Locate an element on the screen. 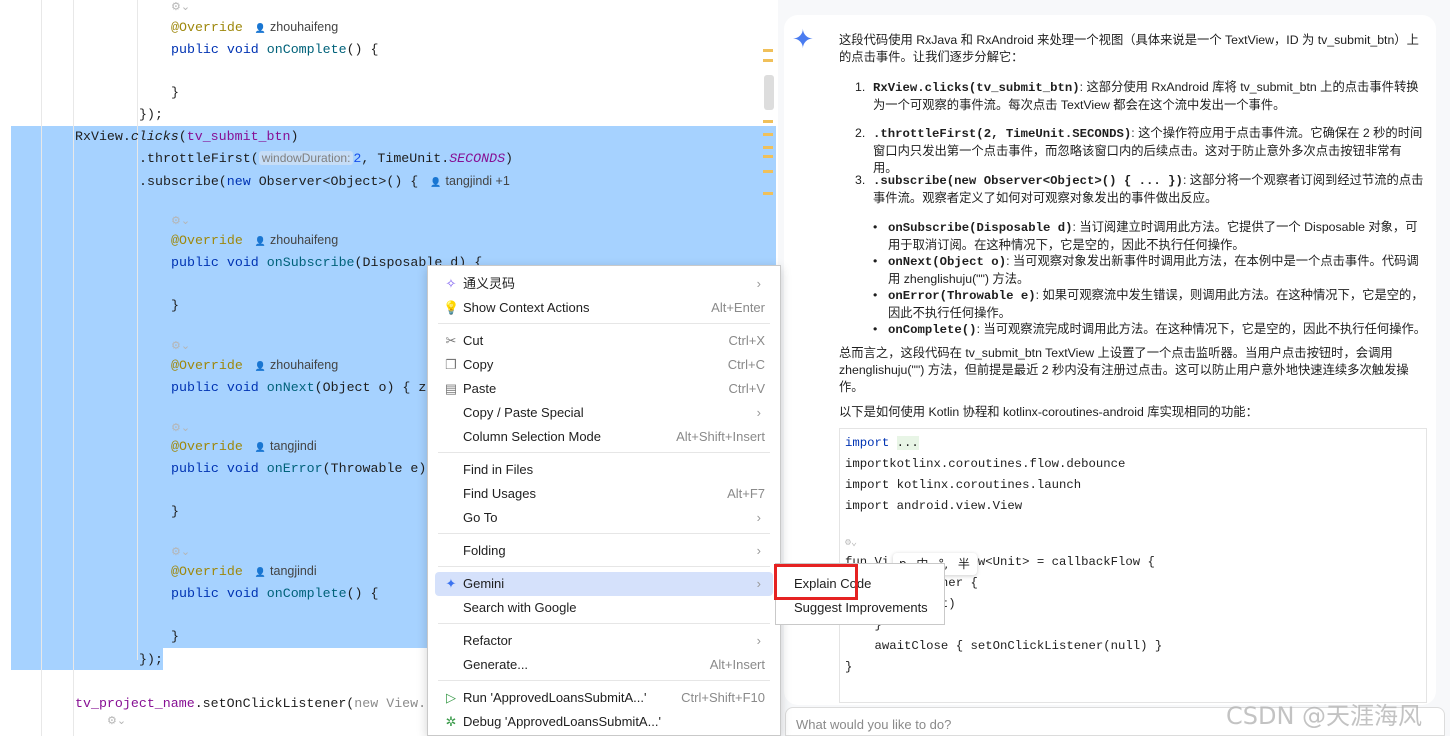  menu-item-label: 通义灵码 is located at coordinates (489, 283).